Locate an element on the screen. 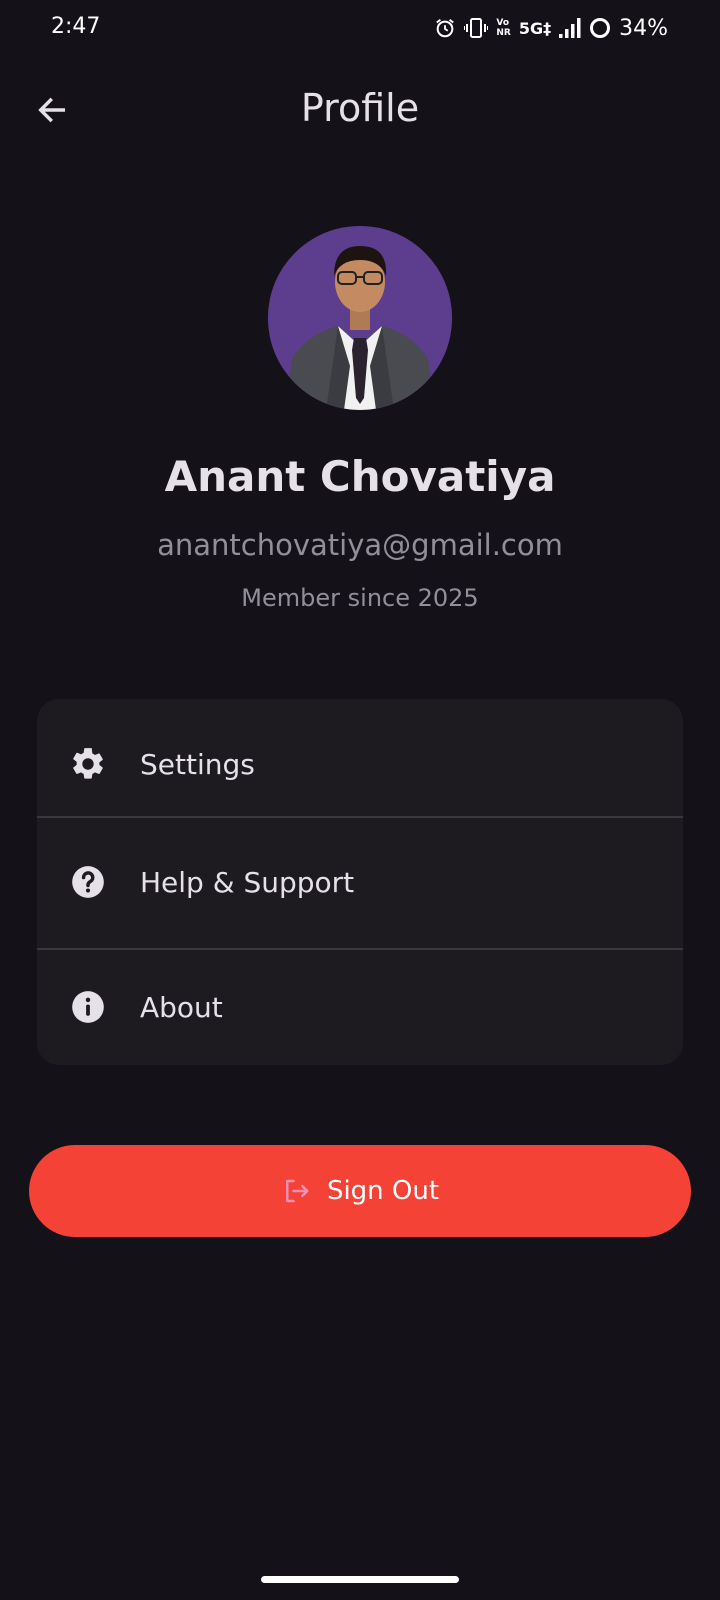 This screenshot has height=1600, width=720. home-indicator is located at coordinates (360, 1579).